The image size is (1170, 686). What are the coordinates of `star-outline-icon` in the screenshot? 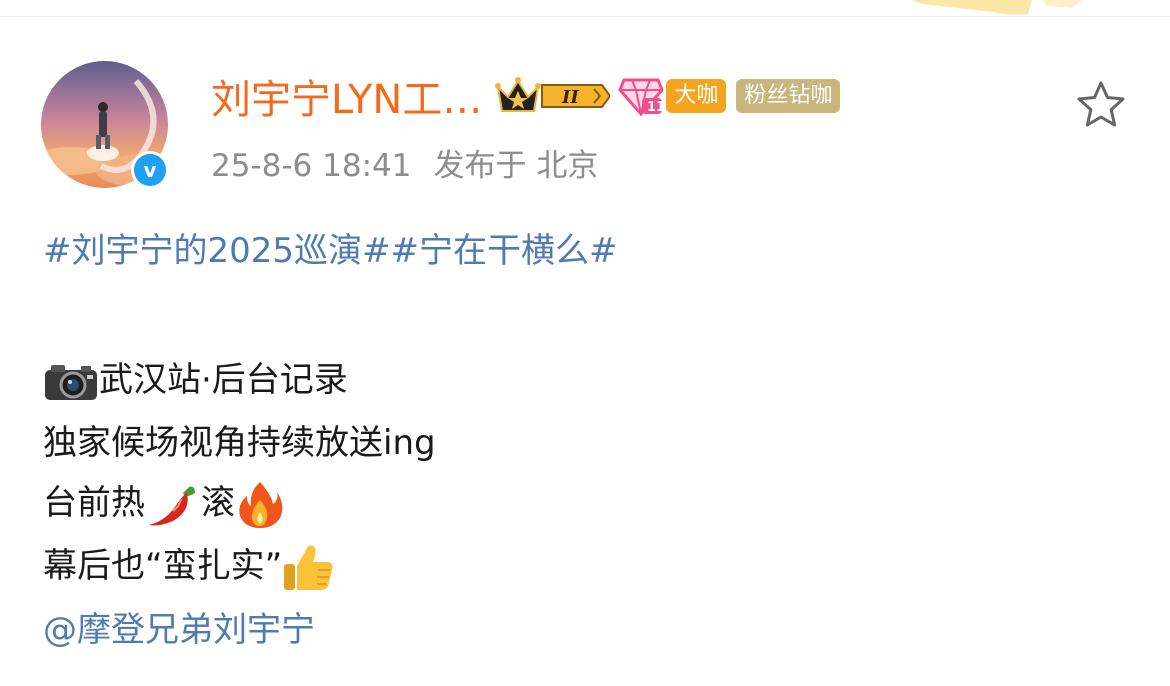 It's located at (1101, 105).